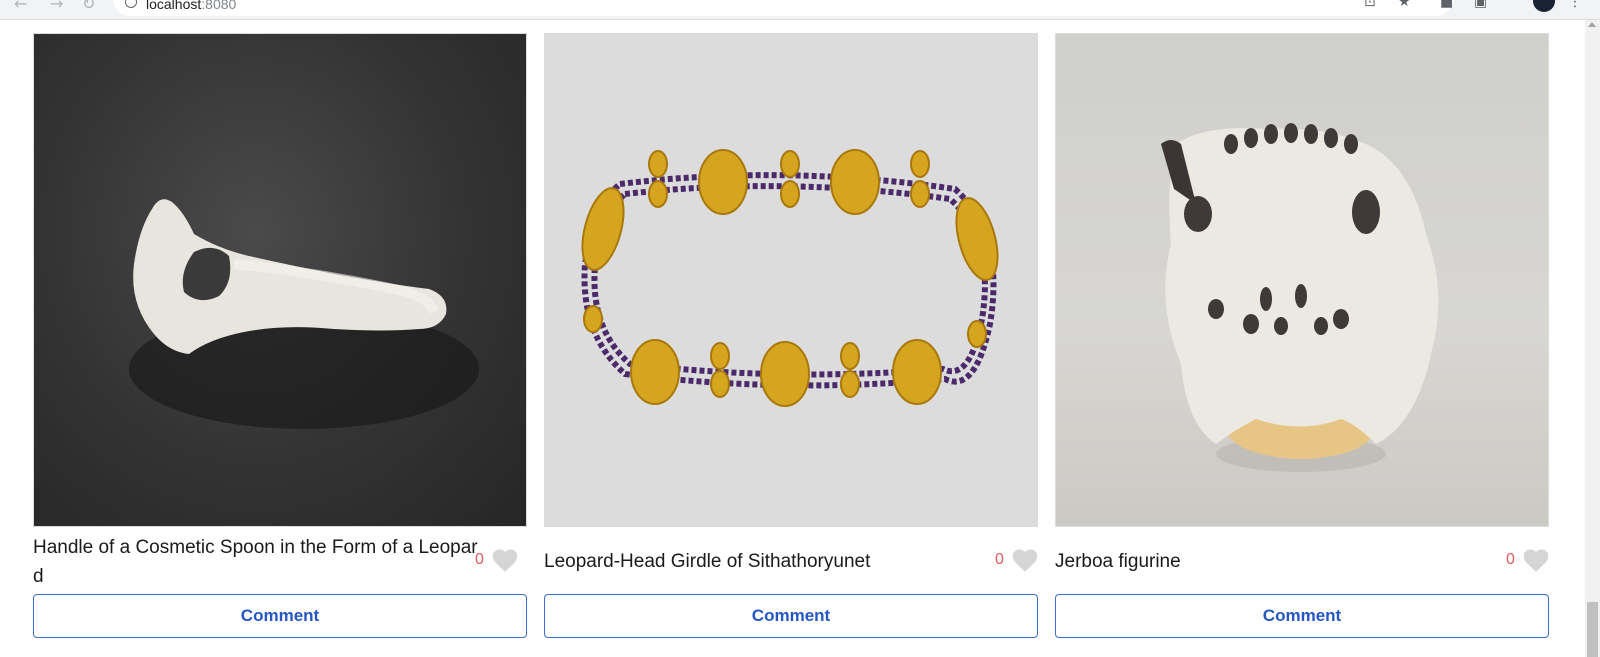  I want to click on extensions-icon: ■, so click(1446, 5).